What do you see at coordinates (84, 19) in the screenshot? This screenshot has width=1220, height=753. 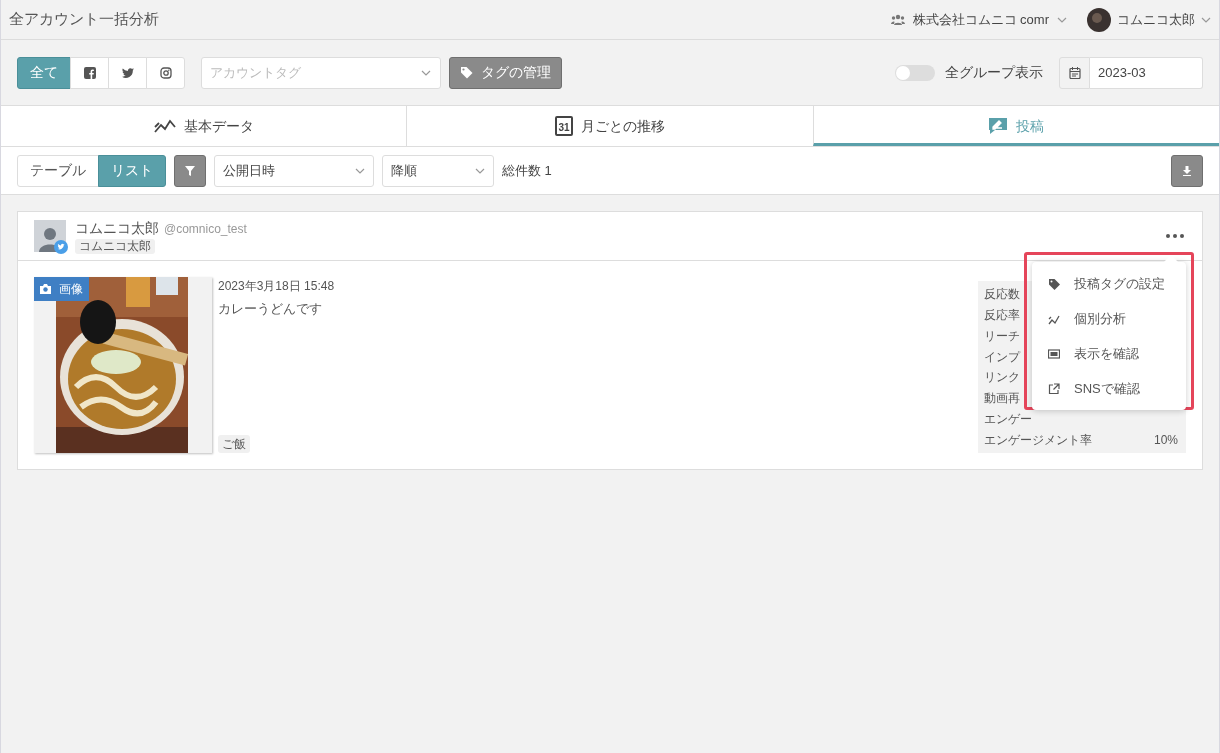 I see `page-title: 全アカウント一括分析` at bounding box center [84, 19].